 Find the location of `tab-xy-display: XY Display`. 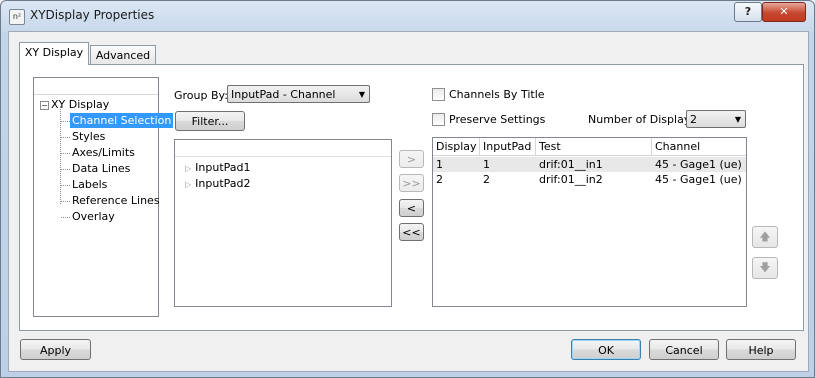

tab-xy-display: XY Display is located at coordinates (54, 53).